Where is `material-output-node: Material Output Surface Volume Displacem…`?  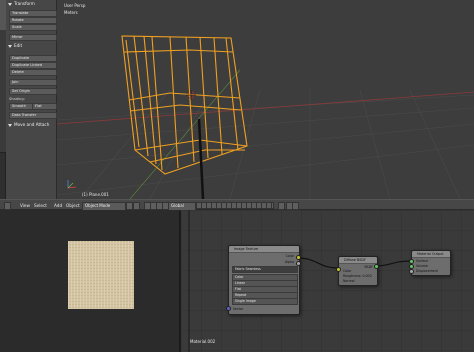
material-output-node: Material Output Surface Volume Displacem… is located at coordinates (431, 263).